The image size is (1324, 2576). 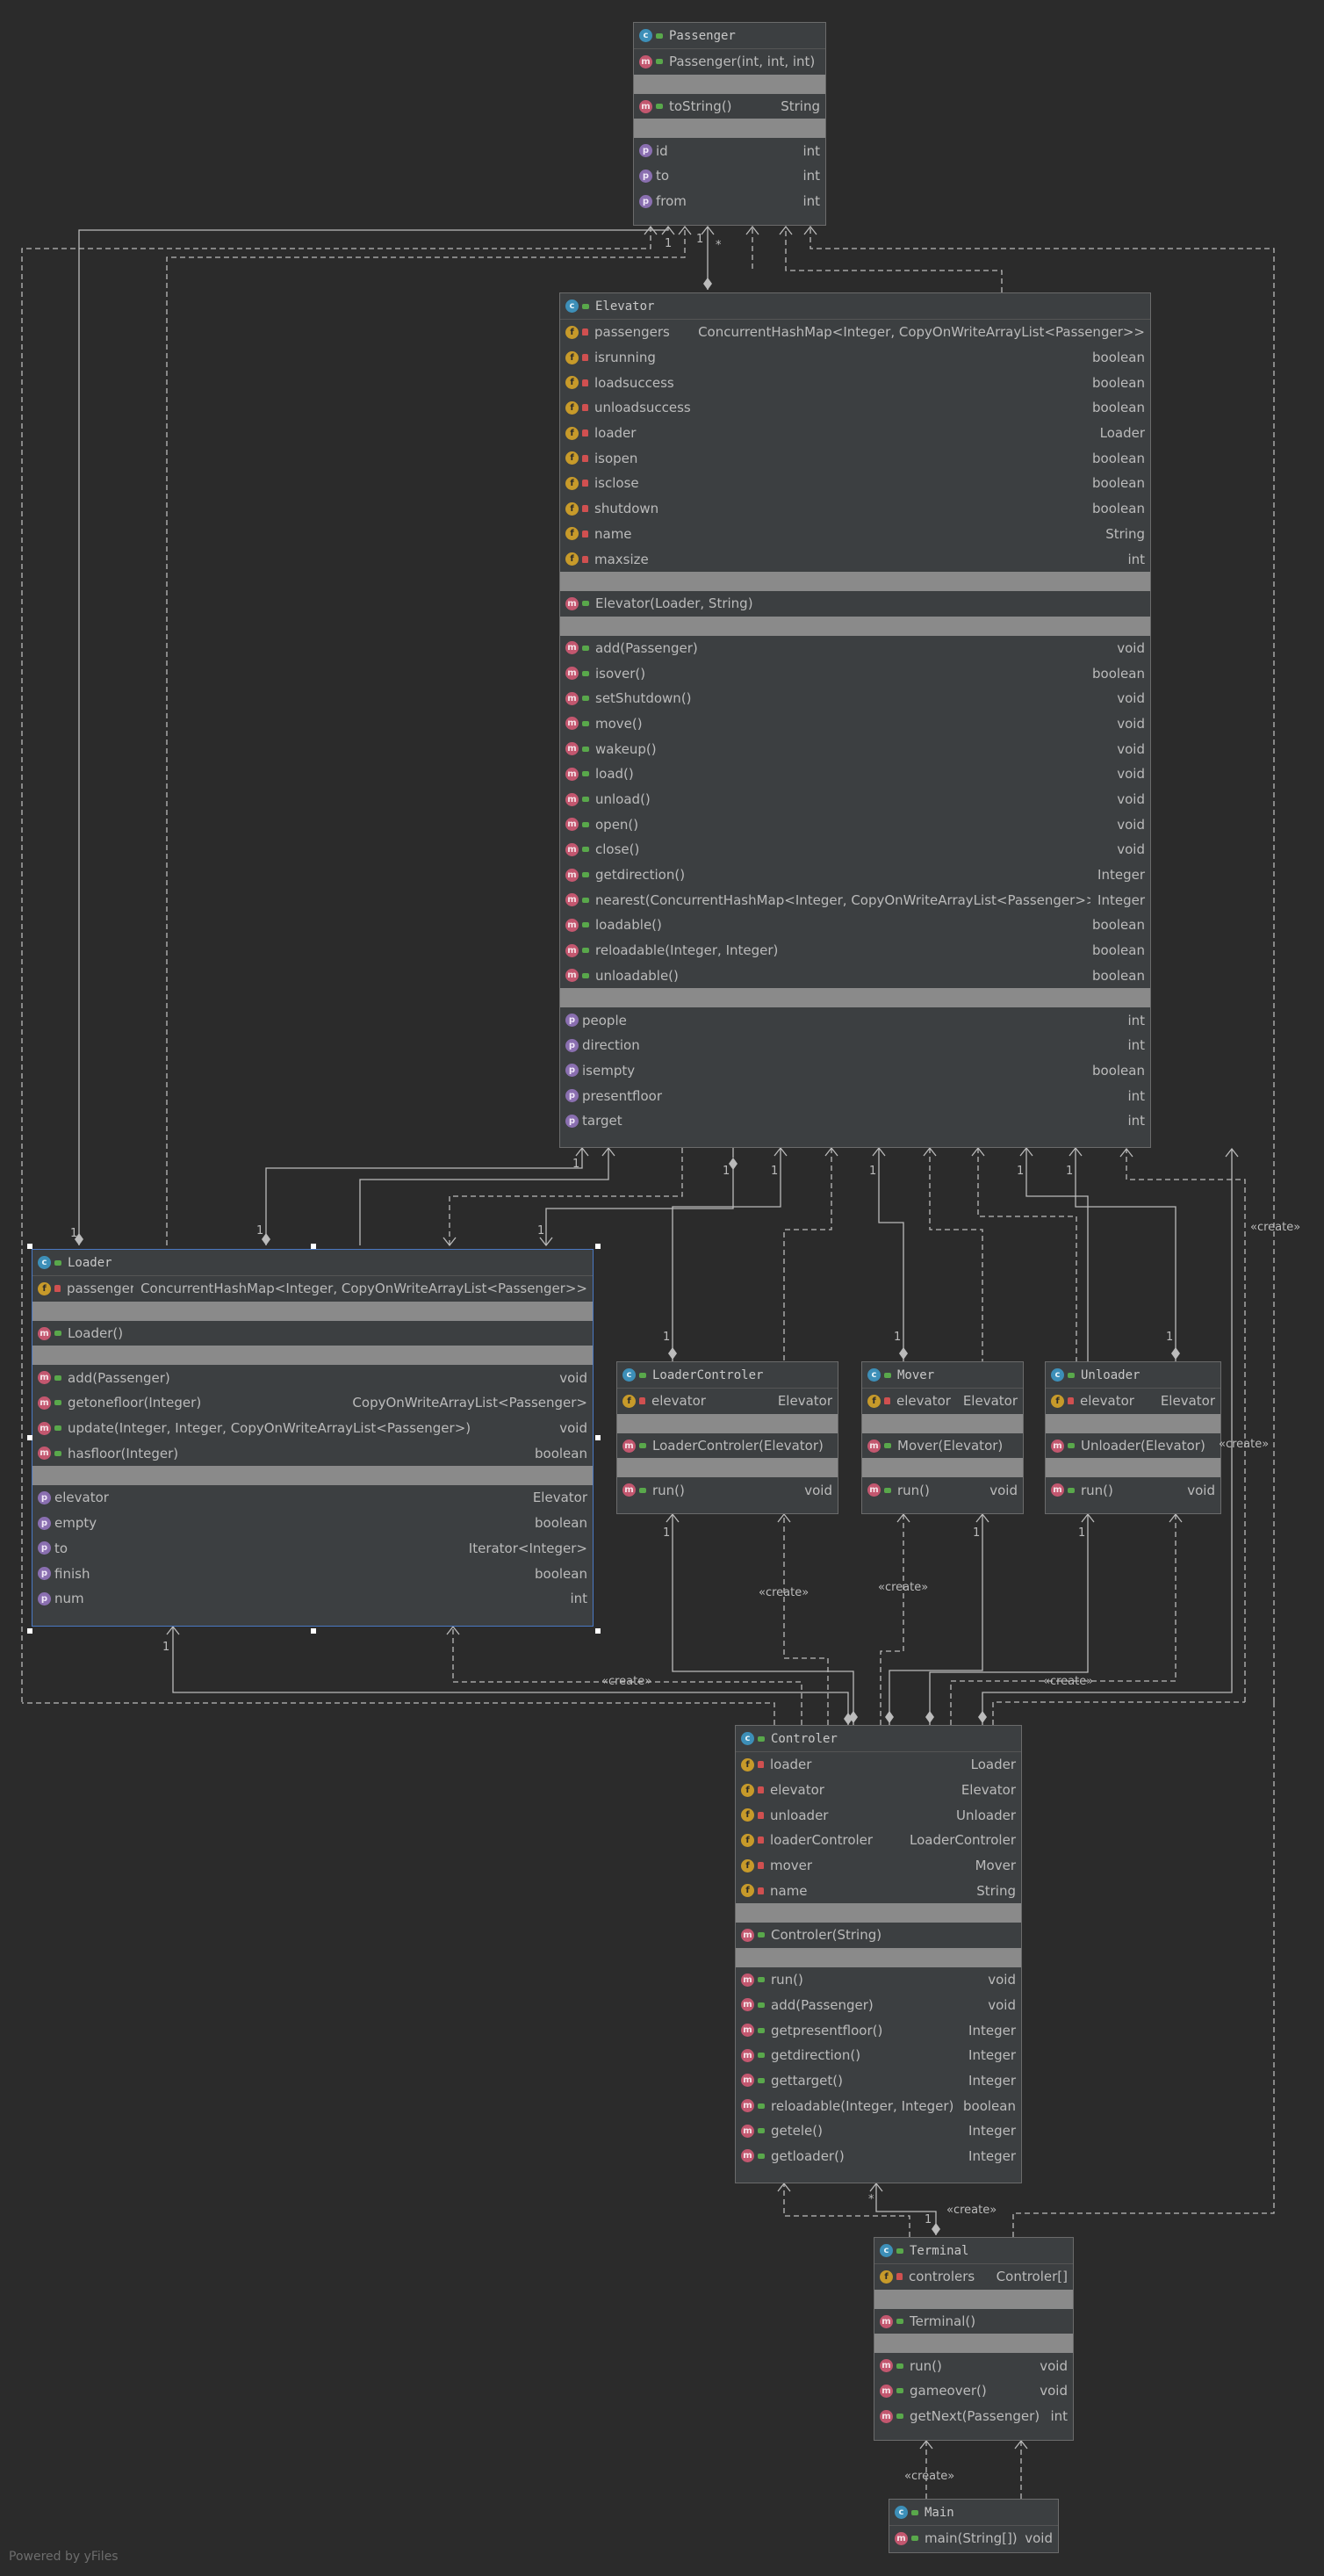 What do you see at coordinates (312, 1333) in the screenshot?
I see `method-row: m Loader()` at bounding box center [312, 1333].